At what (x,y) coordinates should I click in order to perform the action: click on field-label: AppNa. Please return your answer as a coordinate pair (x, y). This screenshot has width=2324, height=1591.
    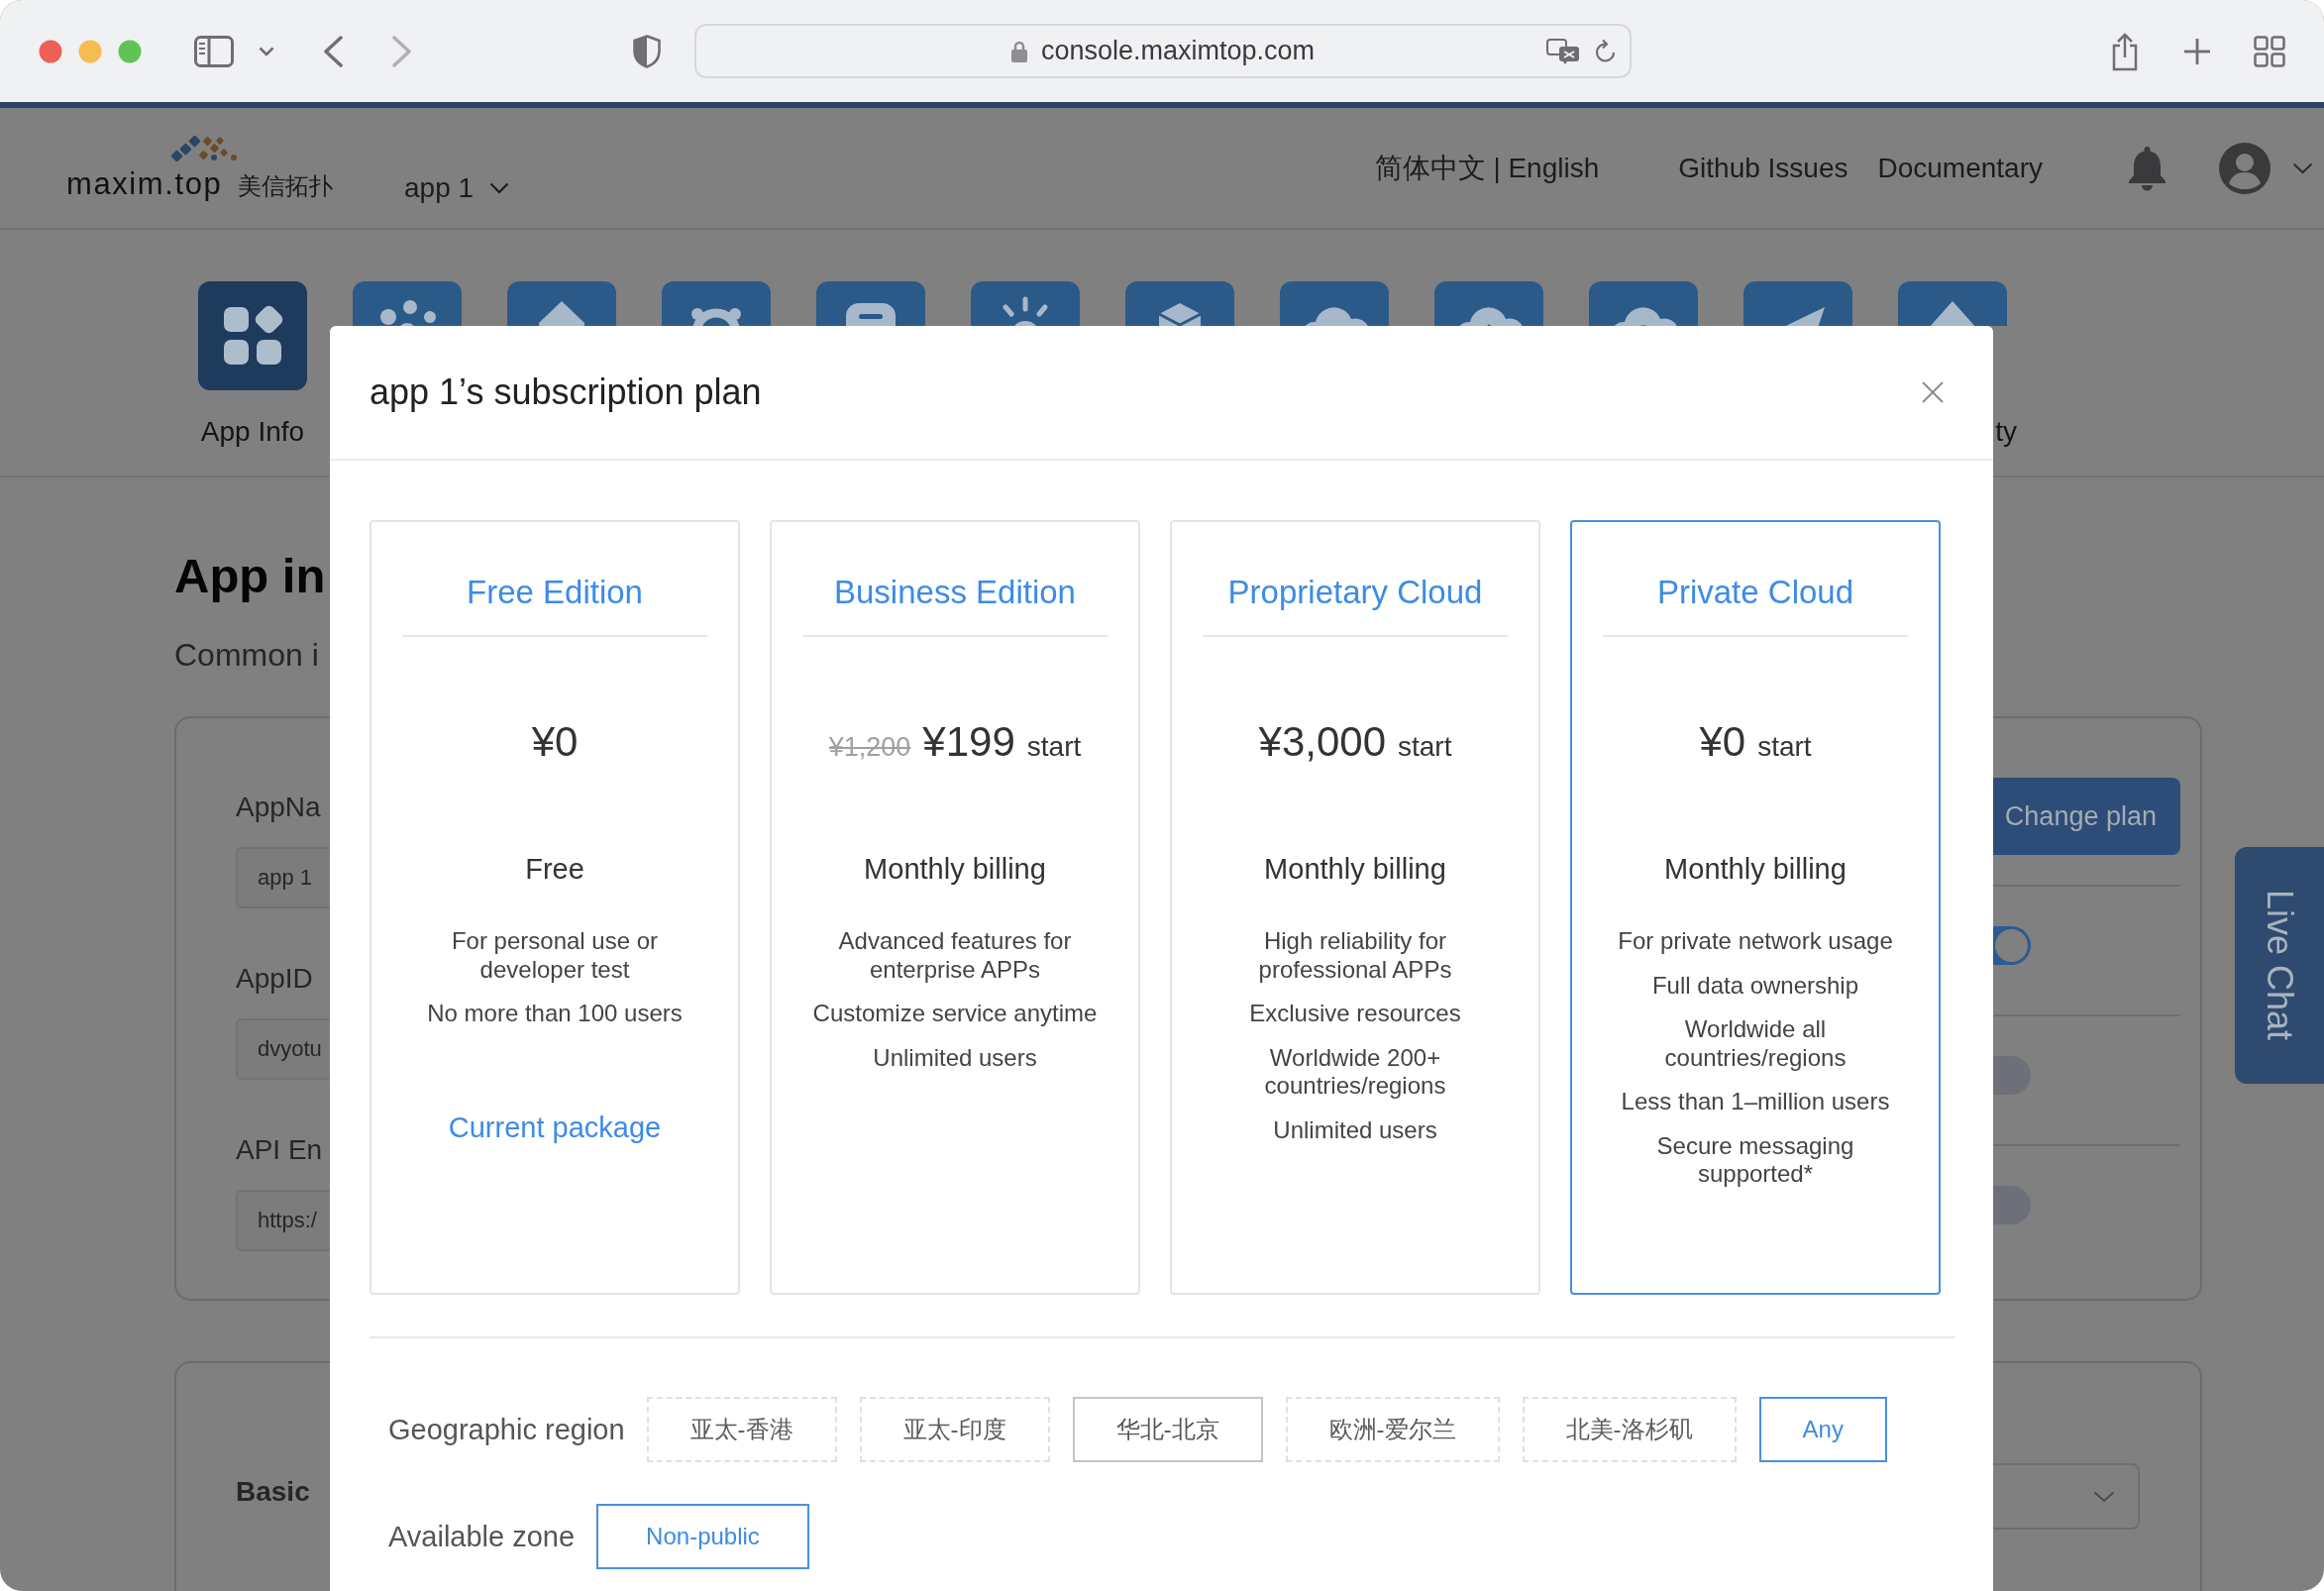
    Looking at the image, I should click on (278, 807).